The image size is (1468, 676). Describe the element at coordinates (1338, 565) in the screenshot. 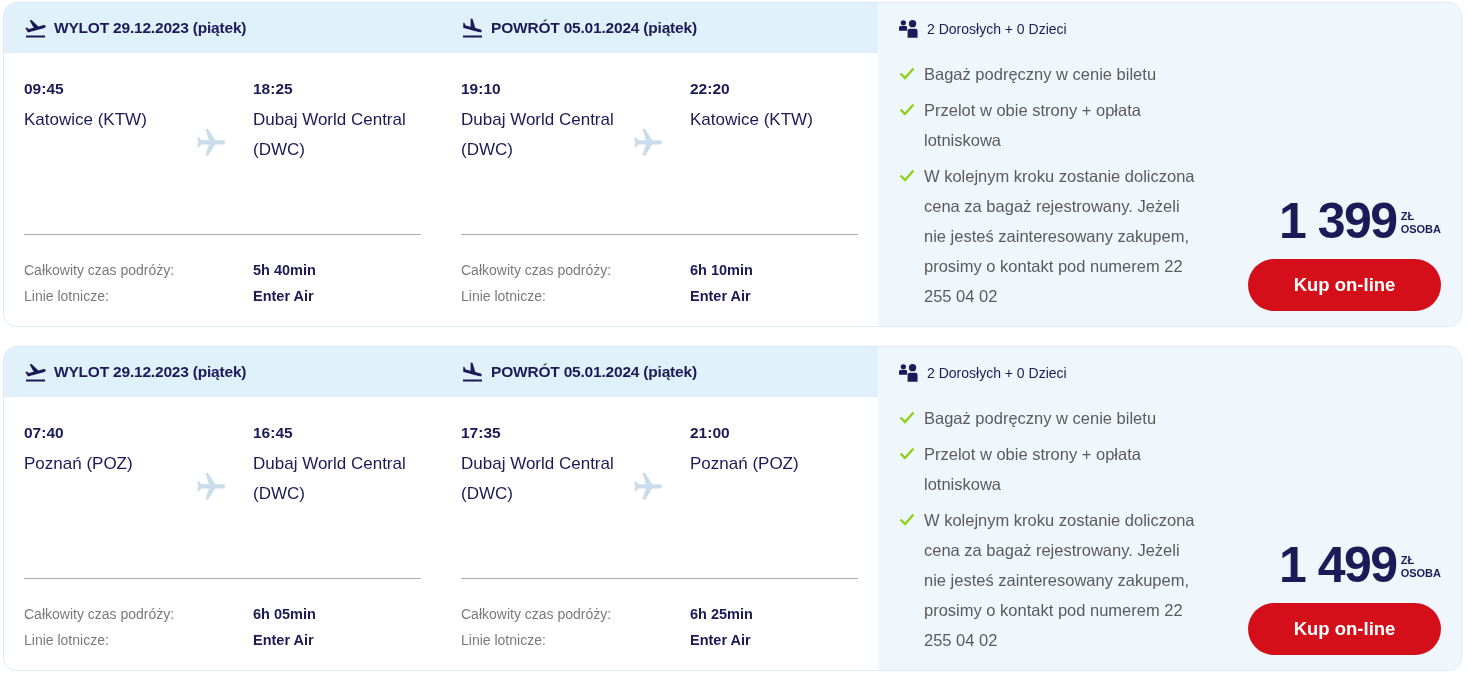

I see `price-amount: 1 499` at that location.